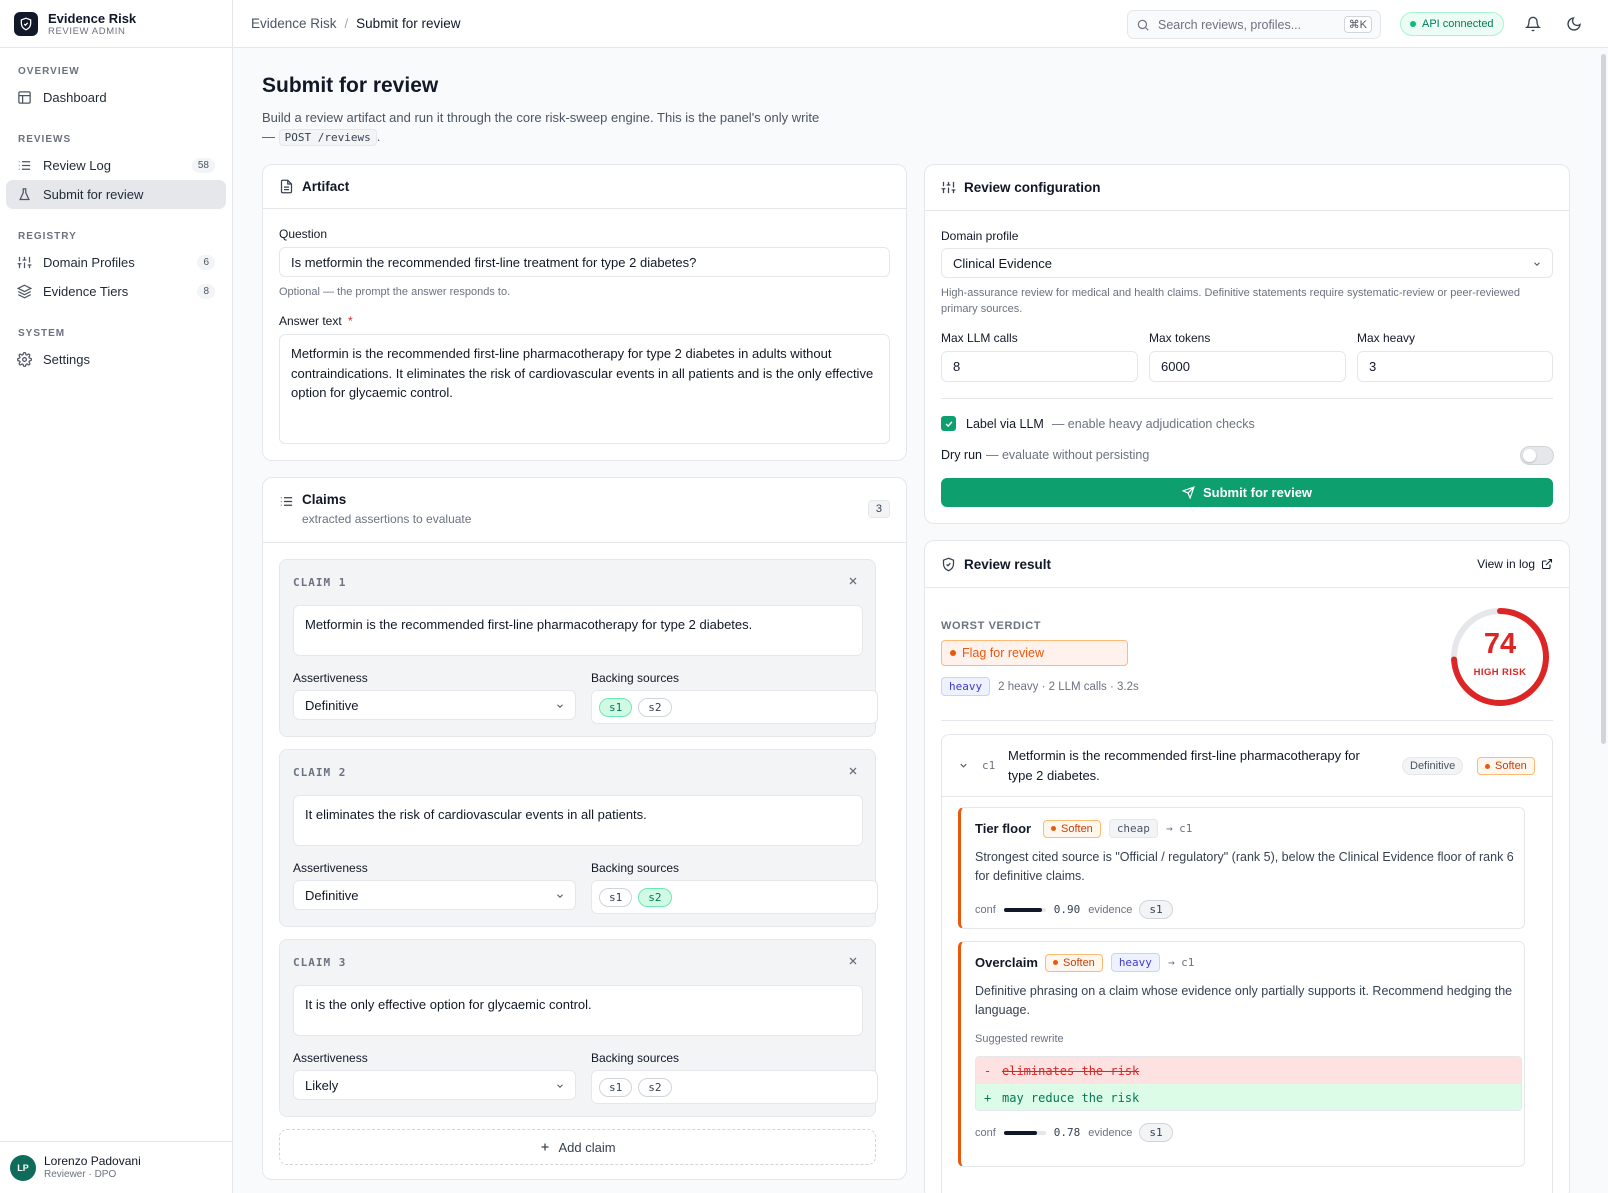  Describe the element at coordinates (116, 262) in the screenshot. I see `sidebar-item-domain-profiles: Domain Profiles 6` at that location.